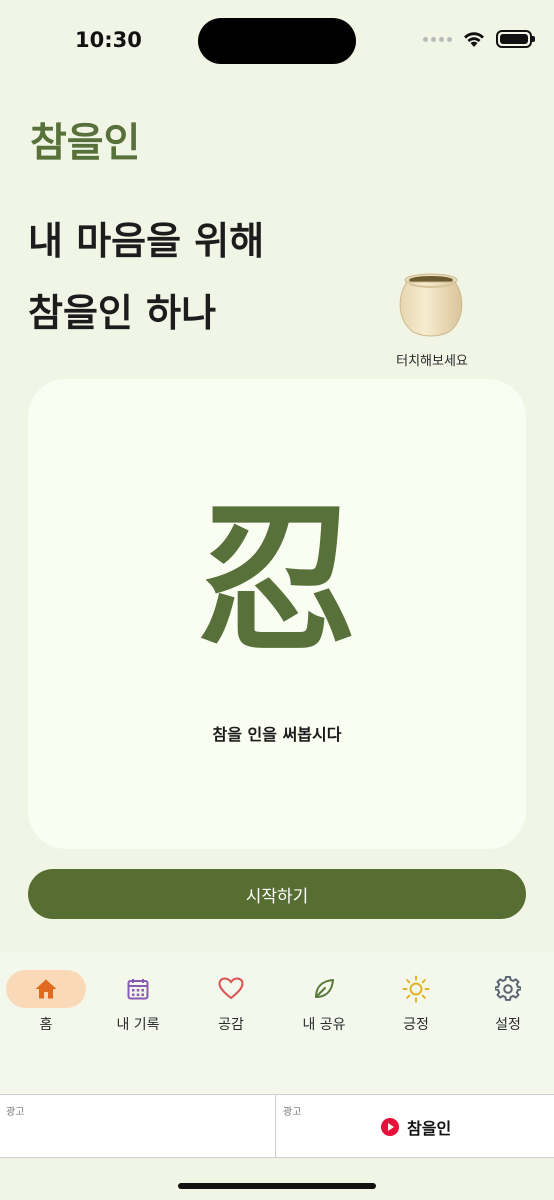  What do you see at coordinates (431, 305) in the screenshot?
I see `jar-icon` at bounding box center [431, 305].